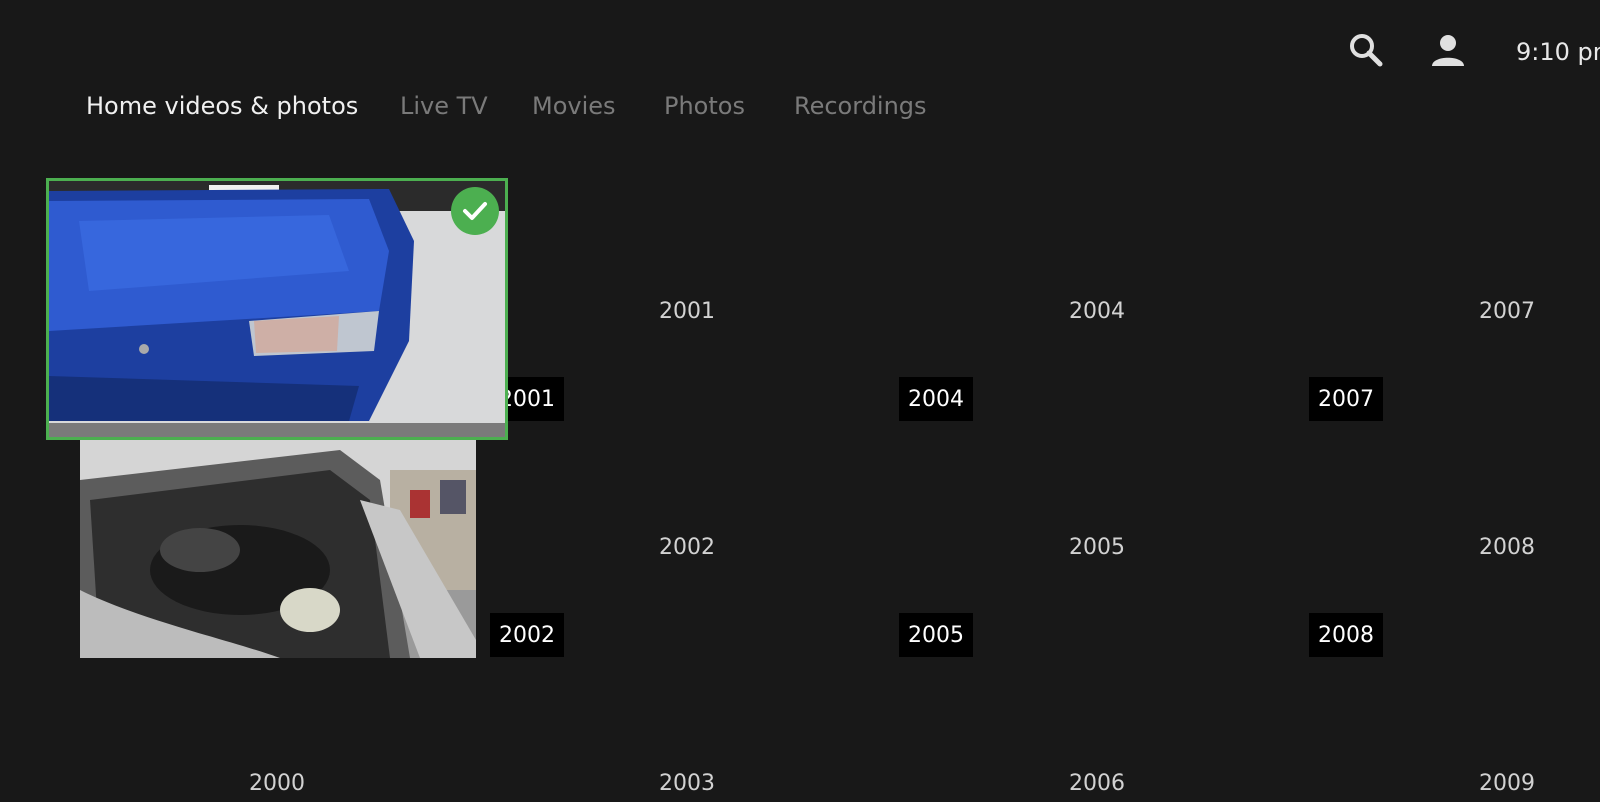  I want to click on tile-label-2008: 2008, so click(1448, 547).